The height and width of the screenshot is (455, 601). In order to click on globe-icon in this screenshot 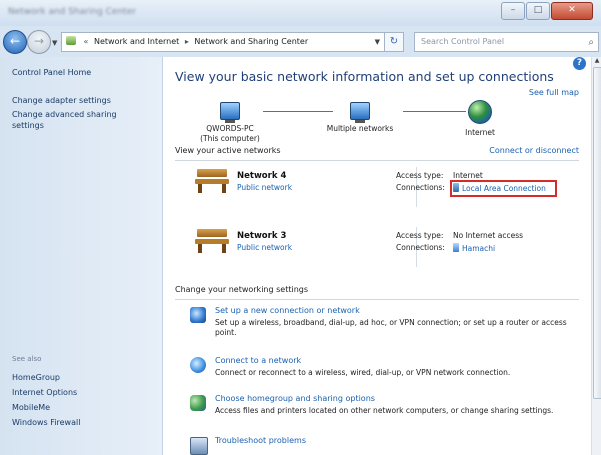, I will do `click(480, 112)`.